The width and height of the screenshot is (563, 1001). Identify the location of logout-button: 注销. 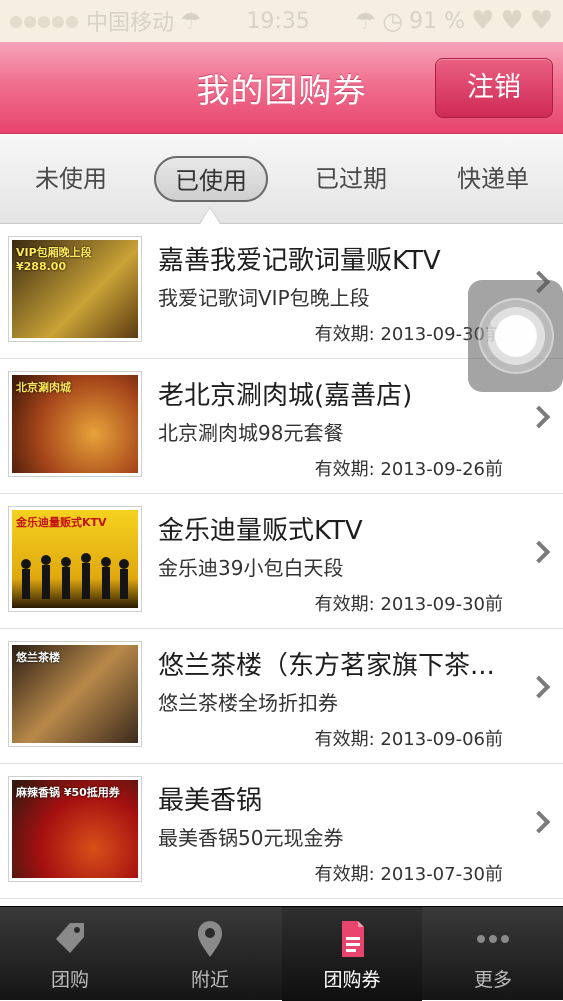
(494, 88).